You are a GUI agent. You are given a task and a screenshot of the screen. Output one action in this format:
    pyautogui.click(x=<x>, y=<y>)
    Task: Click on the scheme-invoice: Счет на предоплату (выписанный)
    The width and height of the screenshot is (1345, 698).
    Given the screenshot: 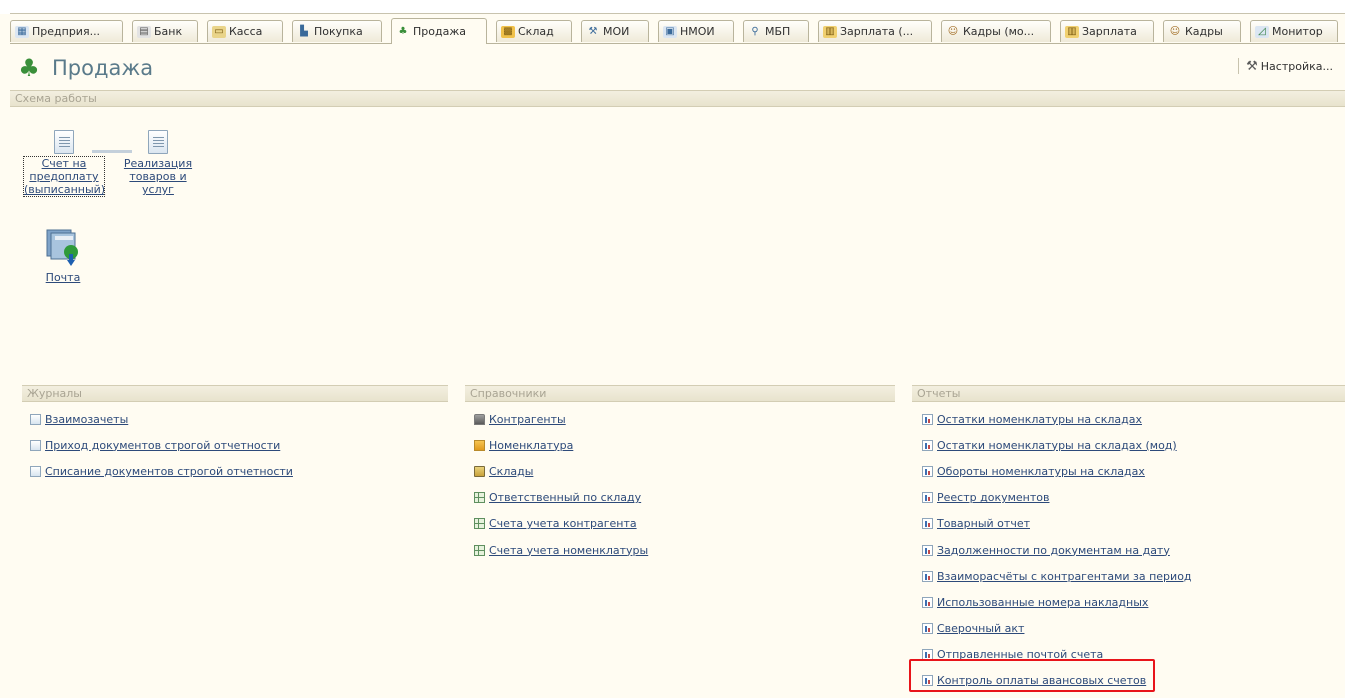 What is the action you would take?
    pyautogui.click(x=64, y=163)
    